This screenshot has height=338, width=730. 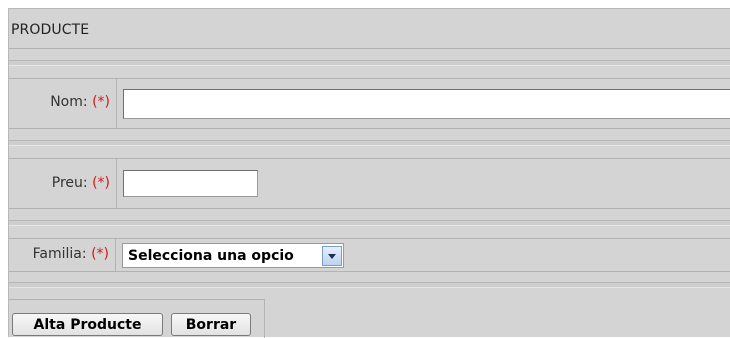 What do you see at coordinates (50, 30) in the screenshot?
I see `form-title: PRODUCTE` at bounding box center [50, 30].